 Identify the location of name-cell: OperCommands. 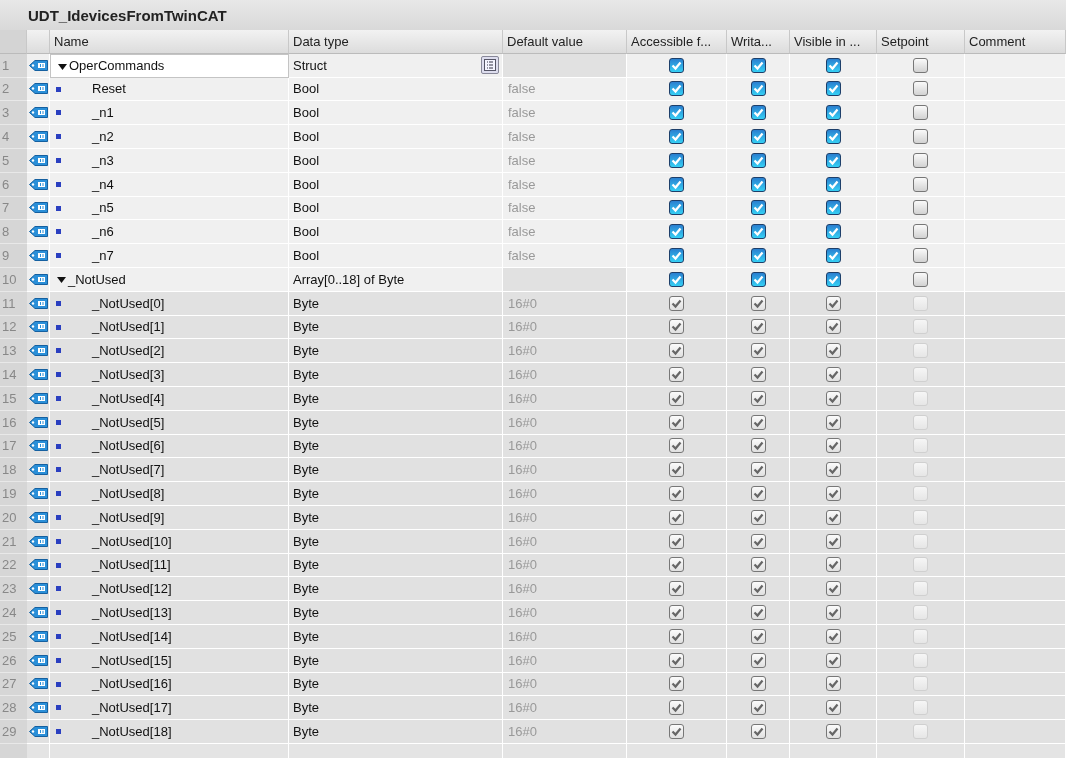
(169, 65).